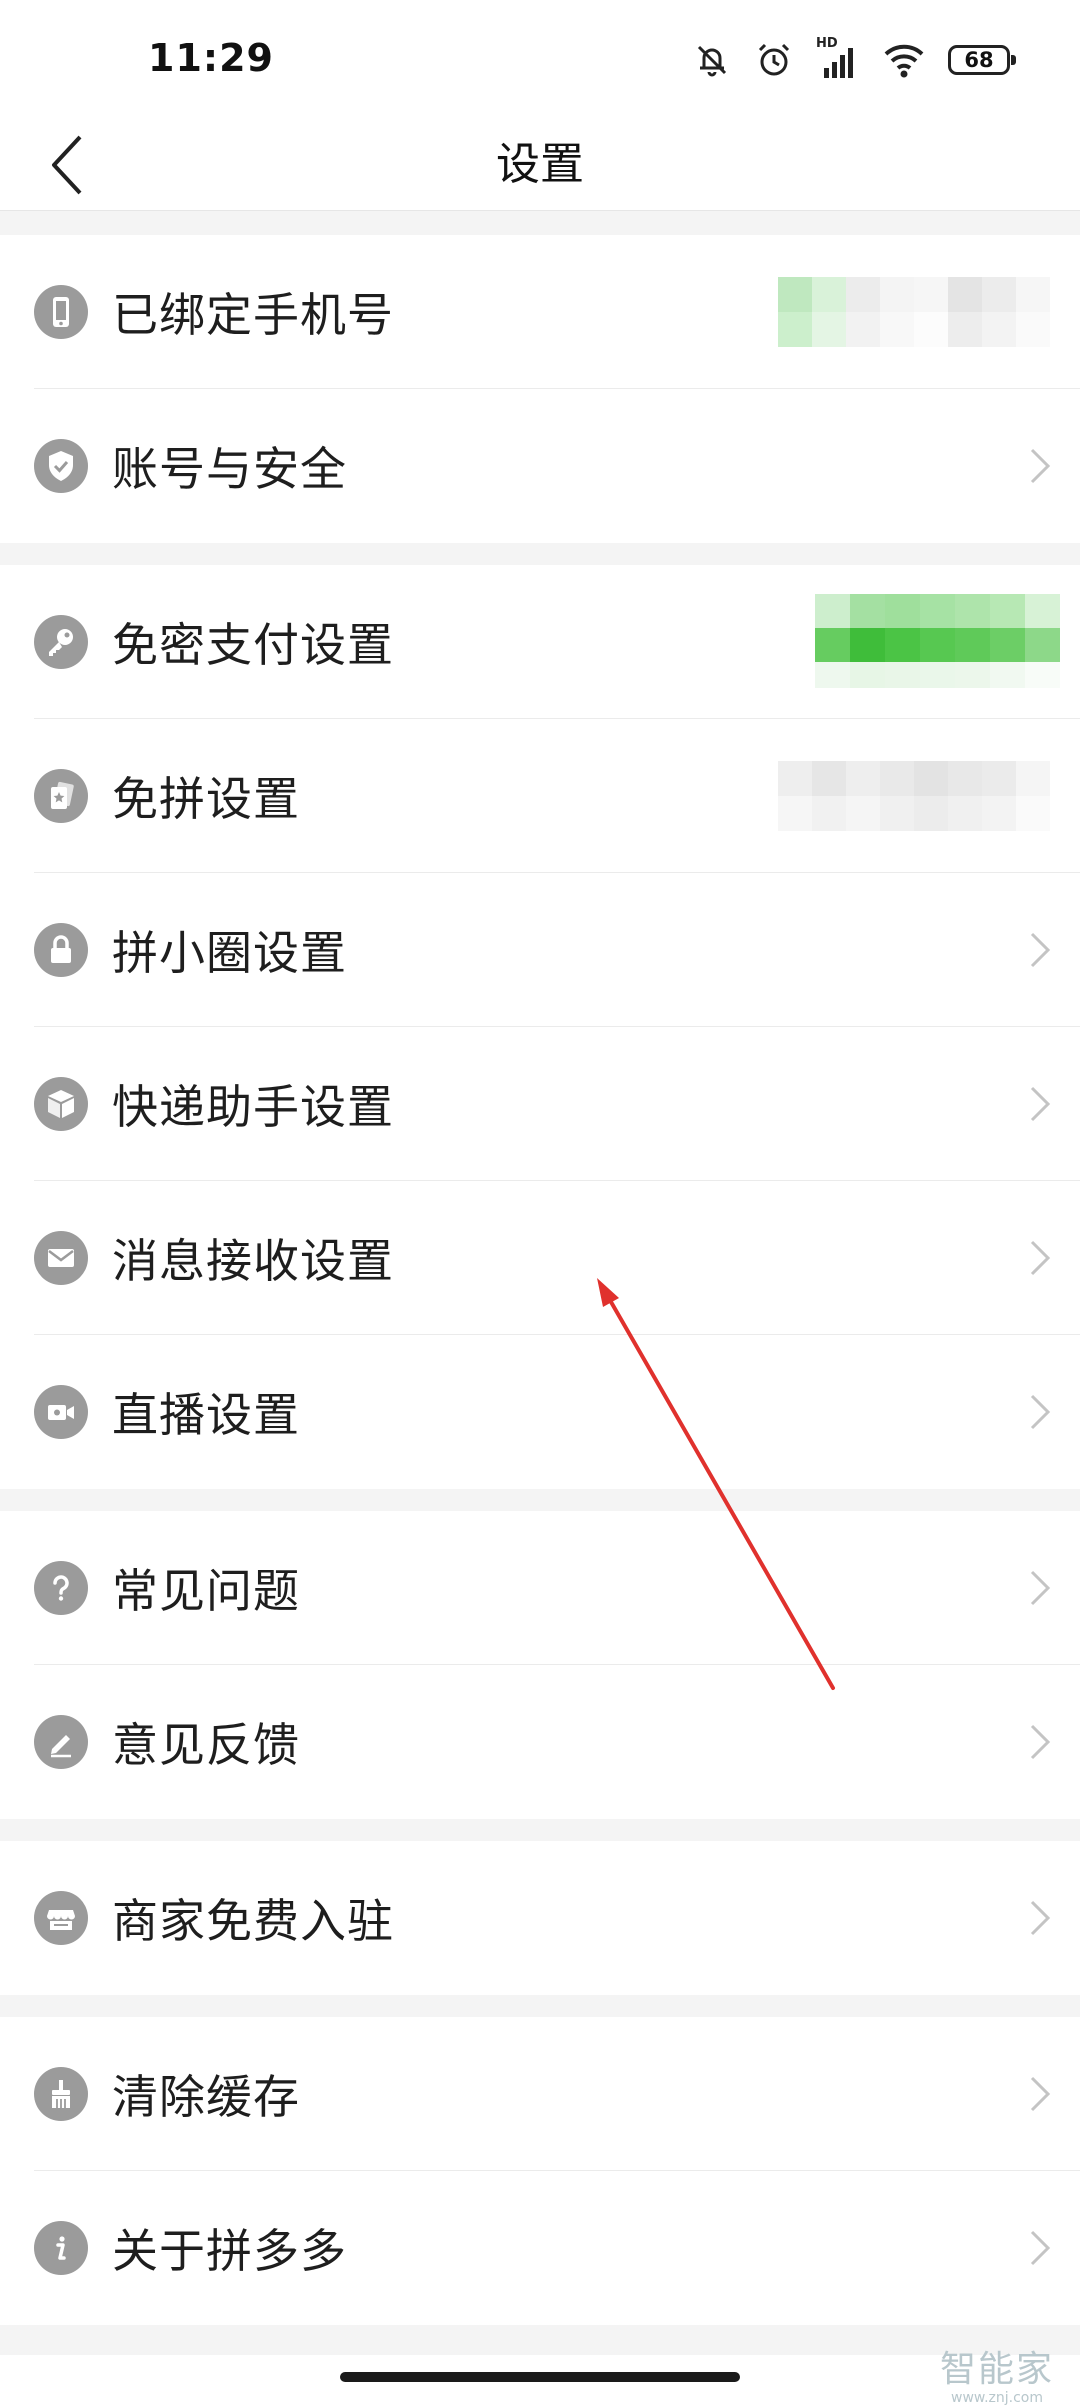 This screenshot has width=1080, height=2406. I want to click on nav-bar: 设置, so click(540, 165).